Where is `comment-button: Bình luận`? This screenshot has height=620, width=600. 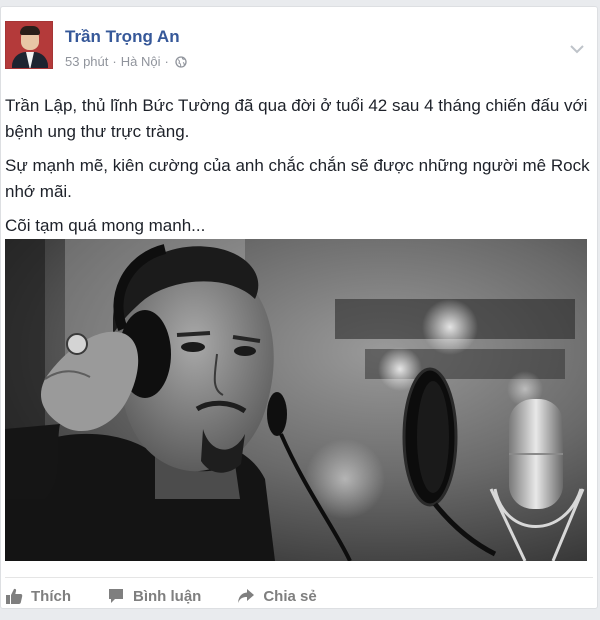
comment-button: Bình luận is located at coordinates (154, 596).